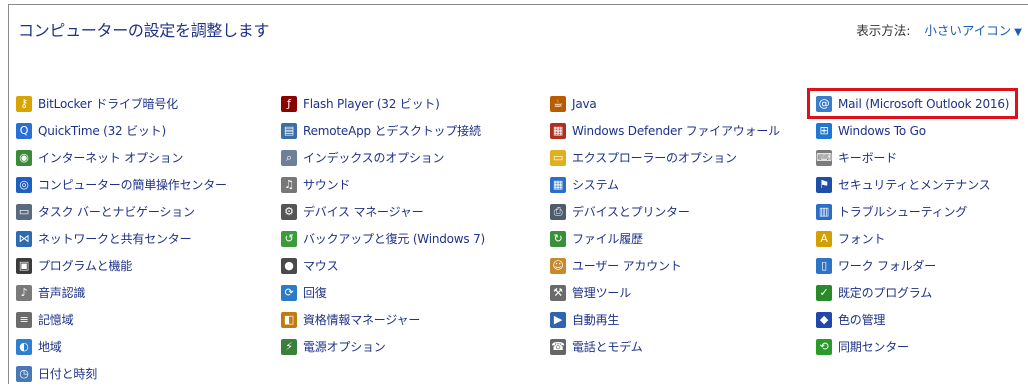  What do you see at coordinates (862, 239) in the screenshot?
I see `control-panel-item-label: フォント` at bounding box center [862, 239].